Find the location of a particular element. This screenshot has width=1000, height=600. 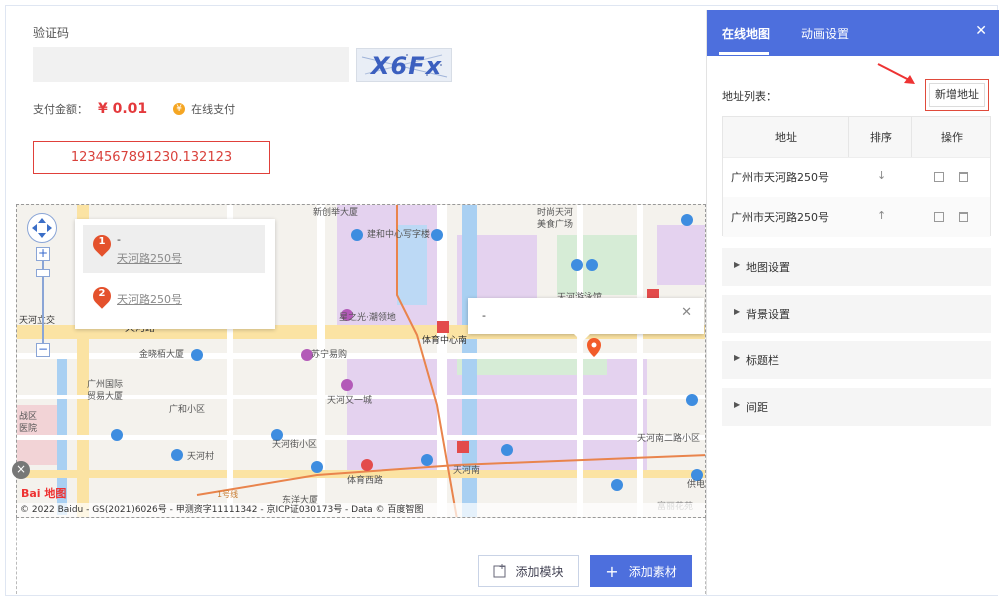

pan-arrows-icon is located at coordinates (42, 228).